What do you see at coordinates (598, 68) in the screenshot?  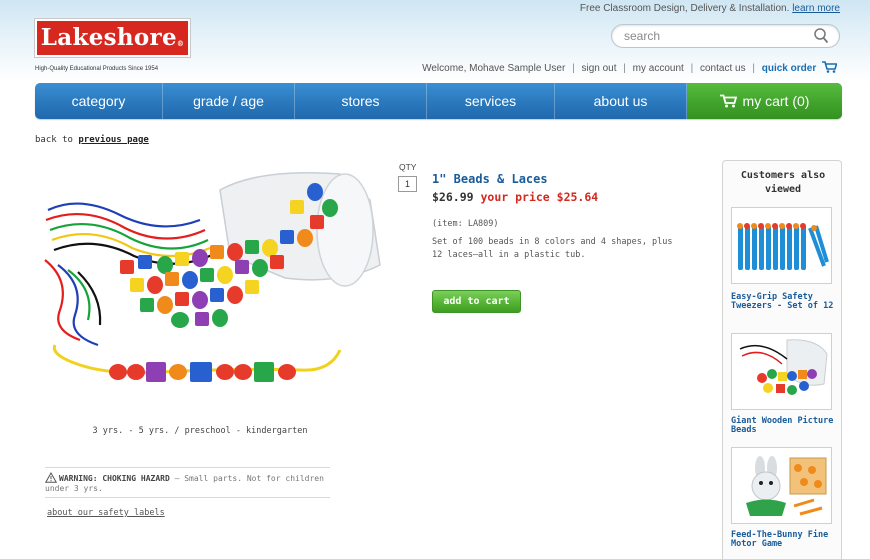 I see `sign-out-link: sign out` at bounding box center [598, 68].